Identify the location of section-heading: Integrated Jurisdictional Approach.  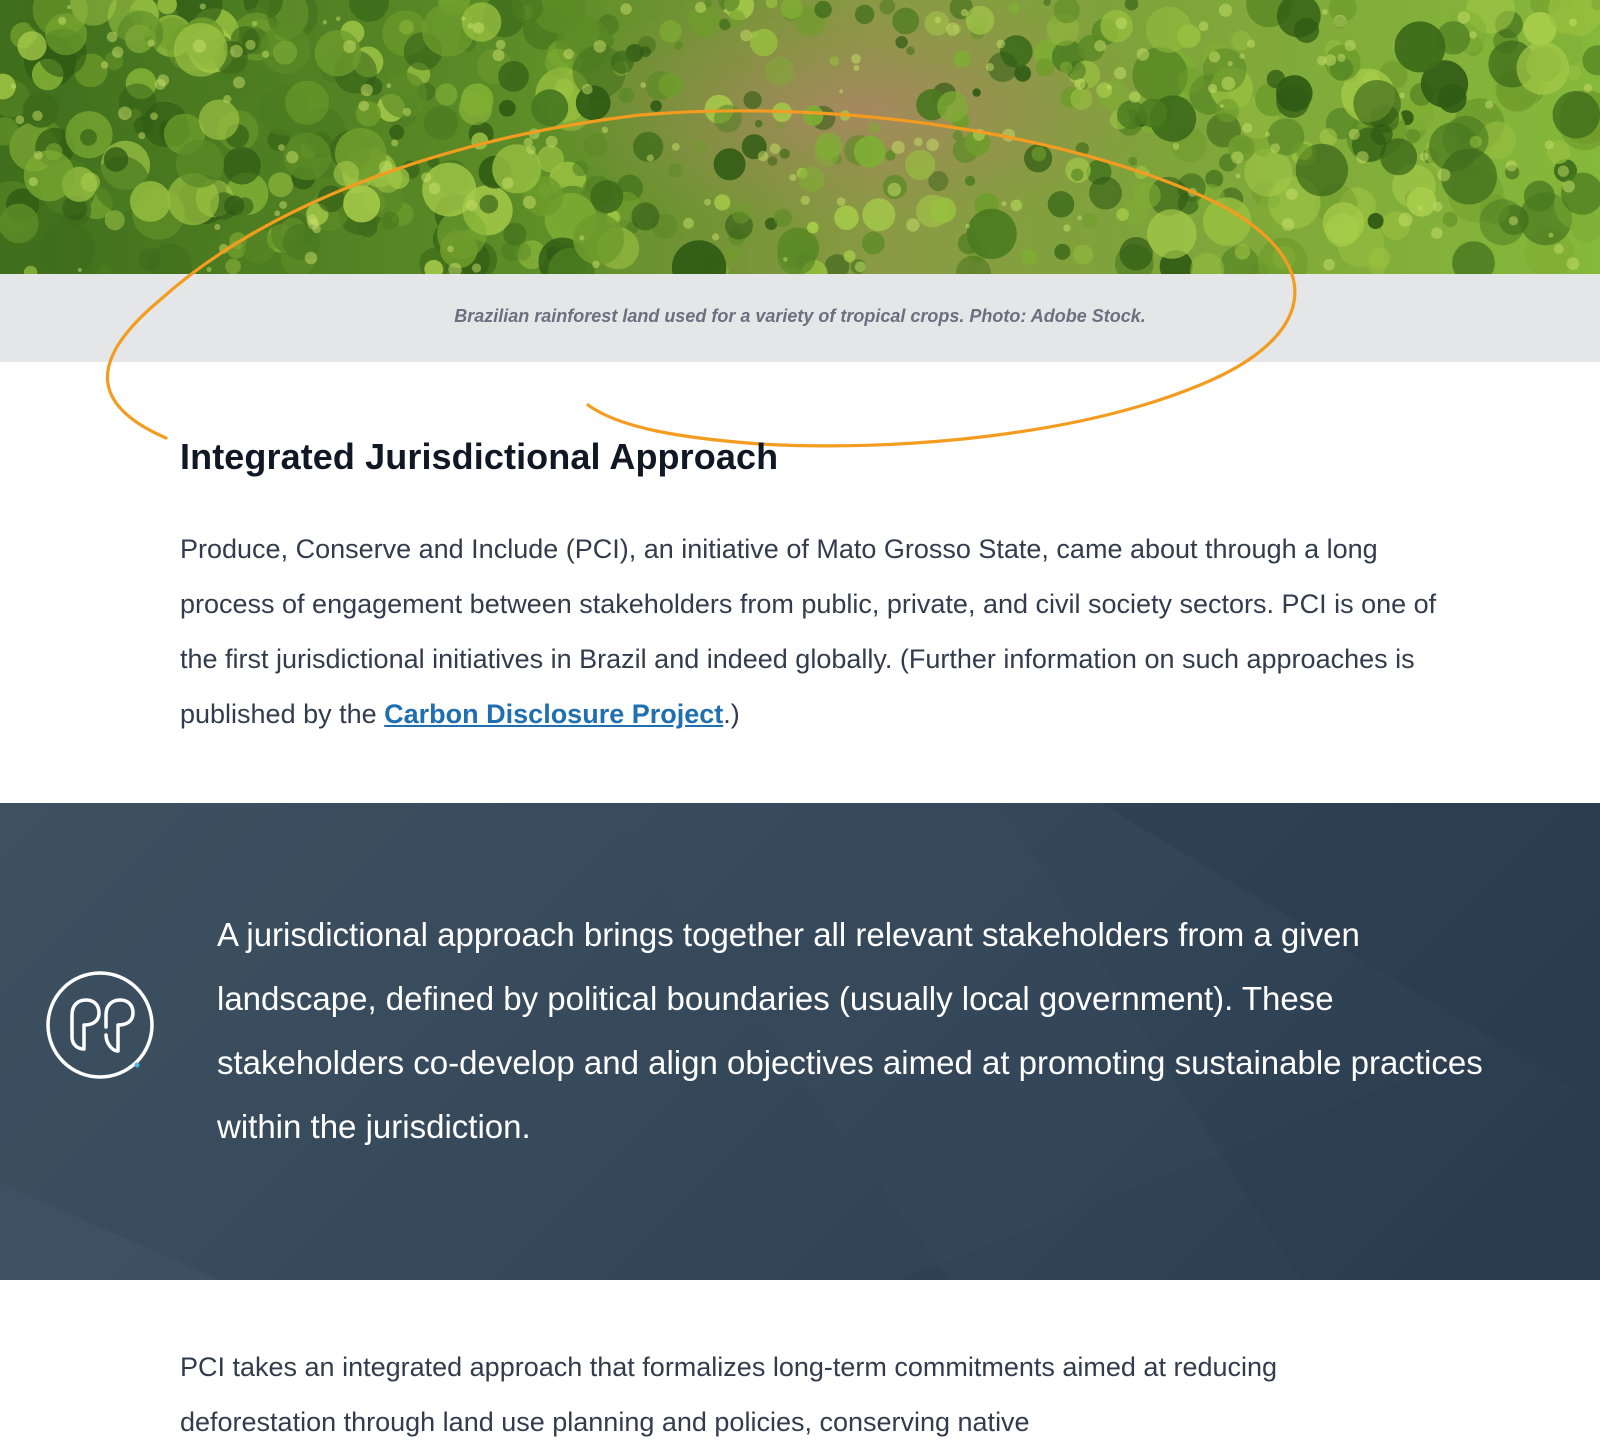
(810, 457).